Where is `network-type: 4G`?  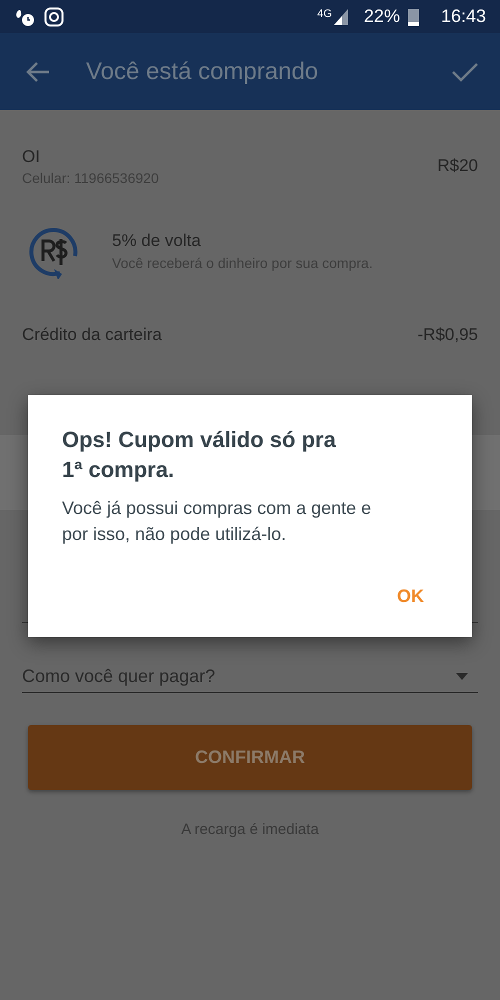
network-type: 4G is located at coordinates (324, 14).